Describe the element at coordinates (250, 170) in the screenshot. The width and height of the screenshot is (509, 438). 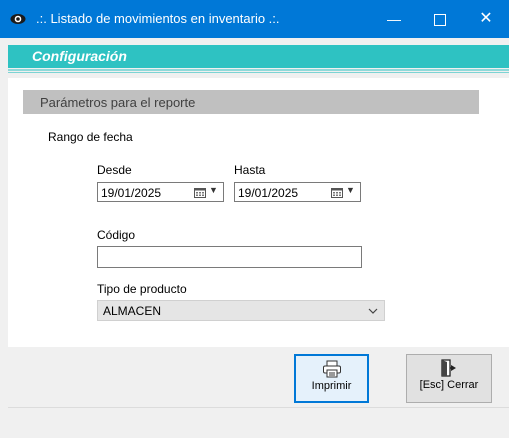
I see `to-label: Hasta` at that location.